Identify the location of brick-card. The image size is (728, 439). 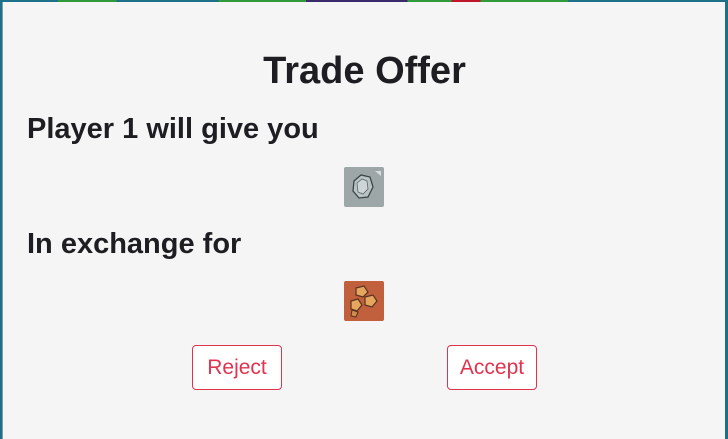
(364, 301).